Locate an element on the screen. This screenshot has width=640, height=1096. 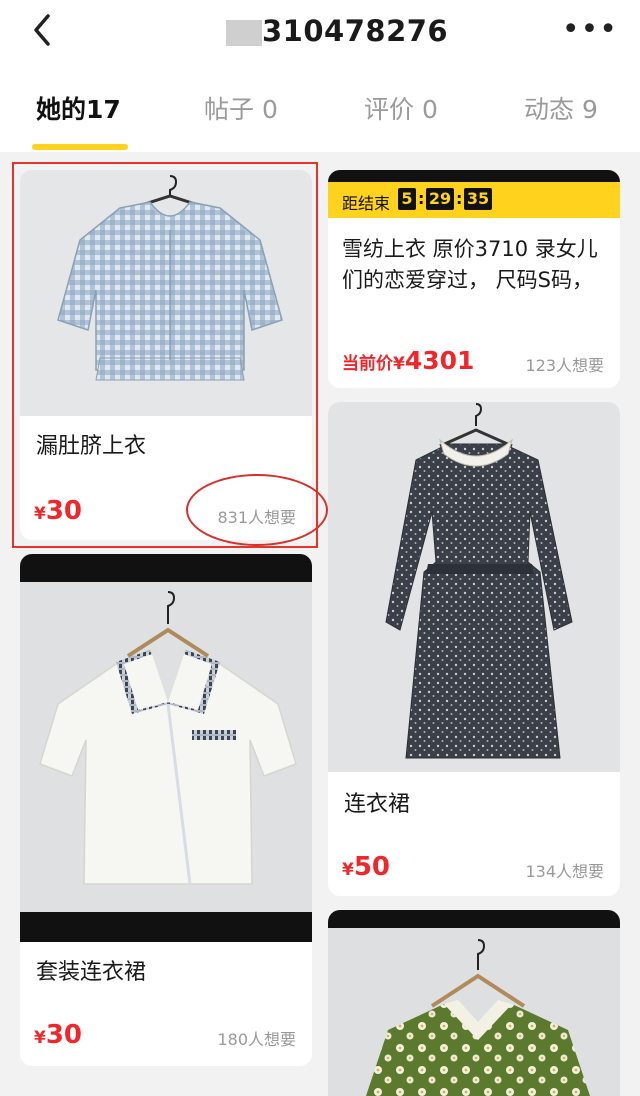
want-count: 123人想要 is located at coordinates (564, 365).